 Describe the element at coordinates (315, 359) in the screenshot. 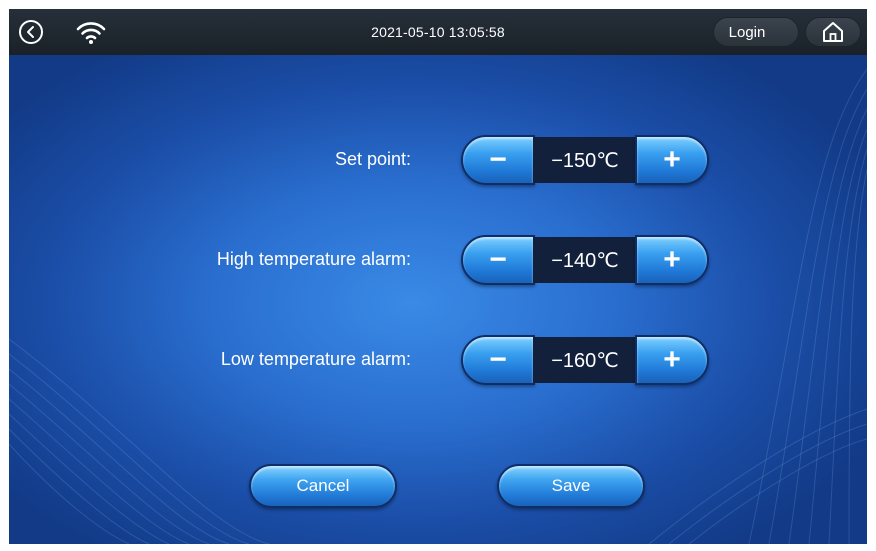

I see `low-alarm-label: Low temperature alarm:` at that location.